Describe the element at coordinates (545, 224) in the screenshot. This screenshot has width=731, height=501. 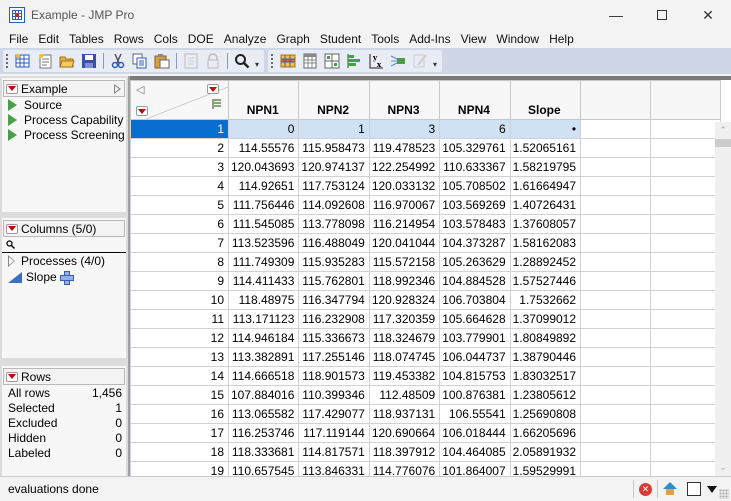
I see `cell-slope: 1.37608057` at that location.